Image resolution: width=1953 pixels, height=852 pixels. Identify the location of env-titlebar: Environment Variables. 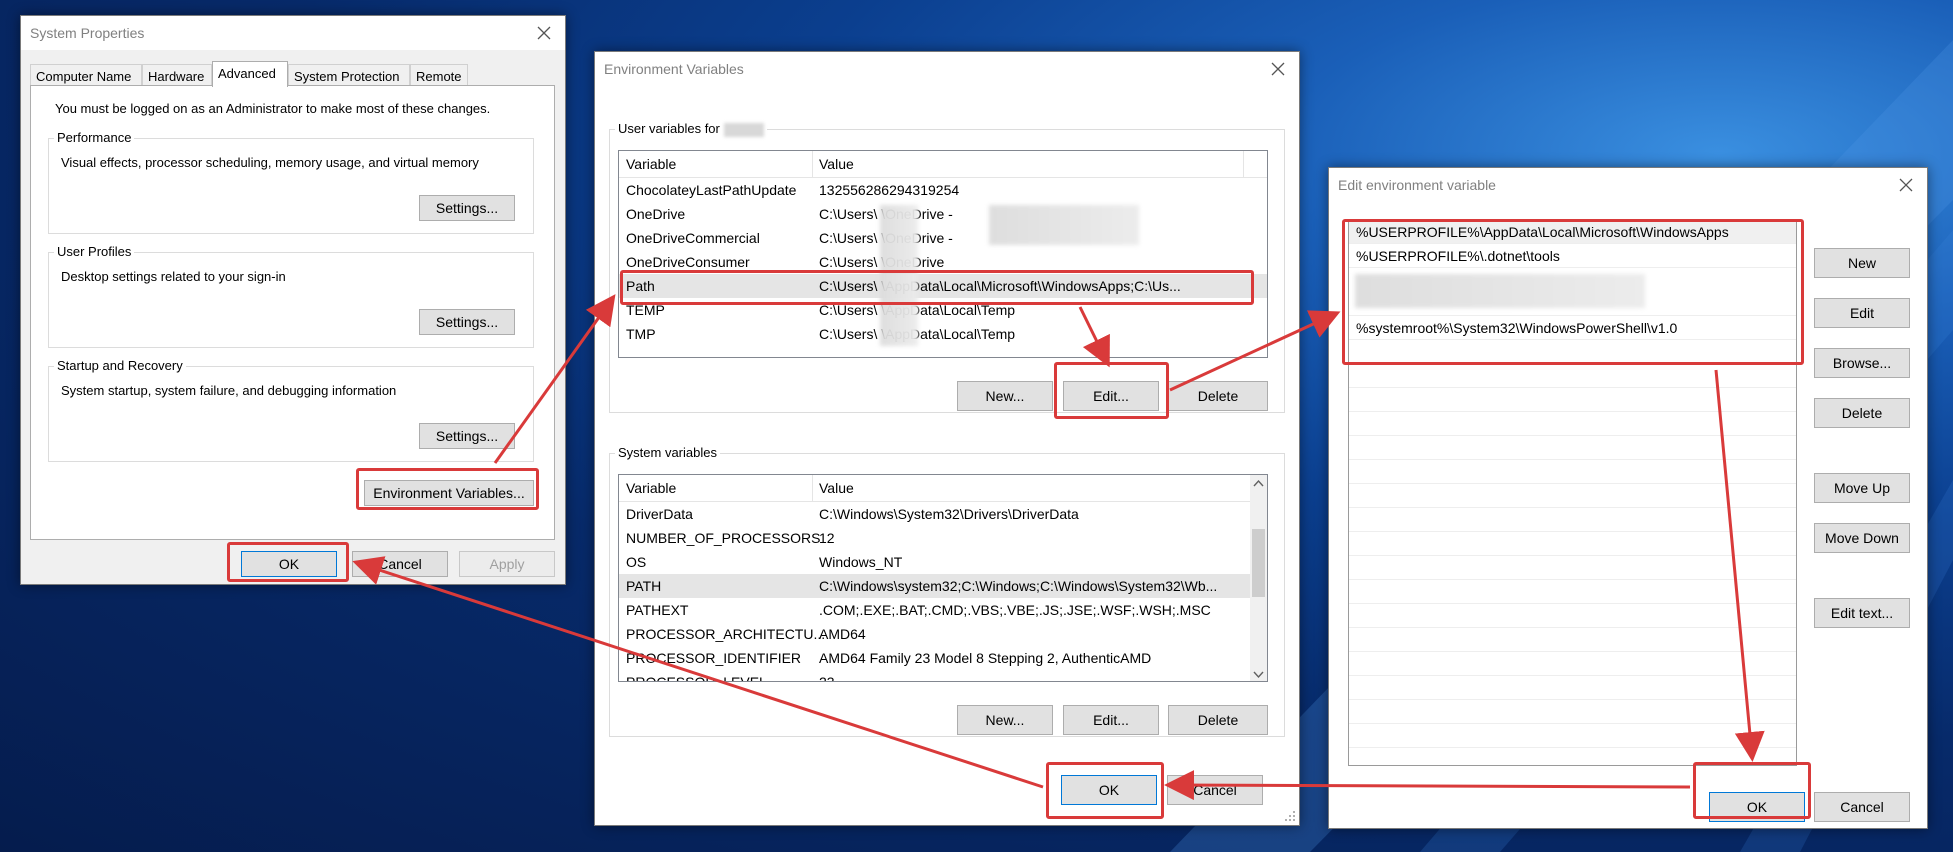
(947, 69).